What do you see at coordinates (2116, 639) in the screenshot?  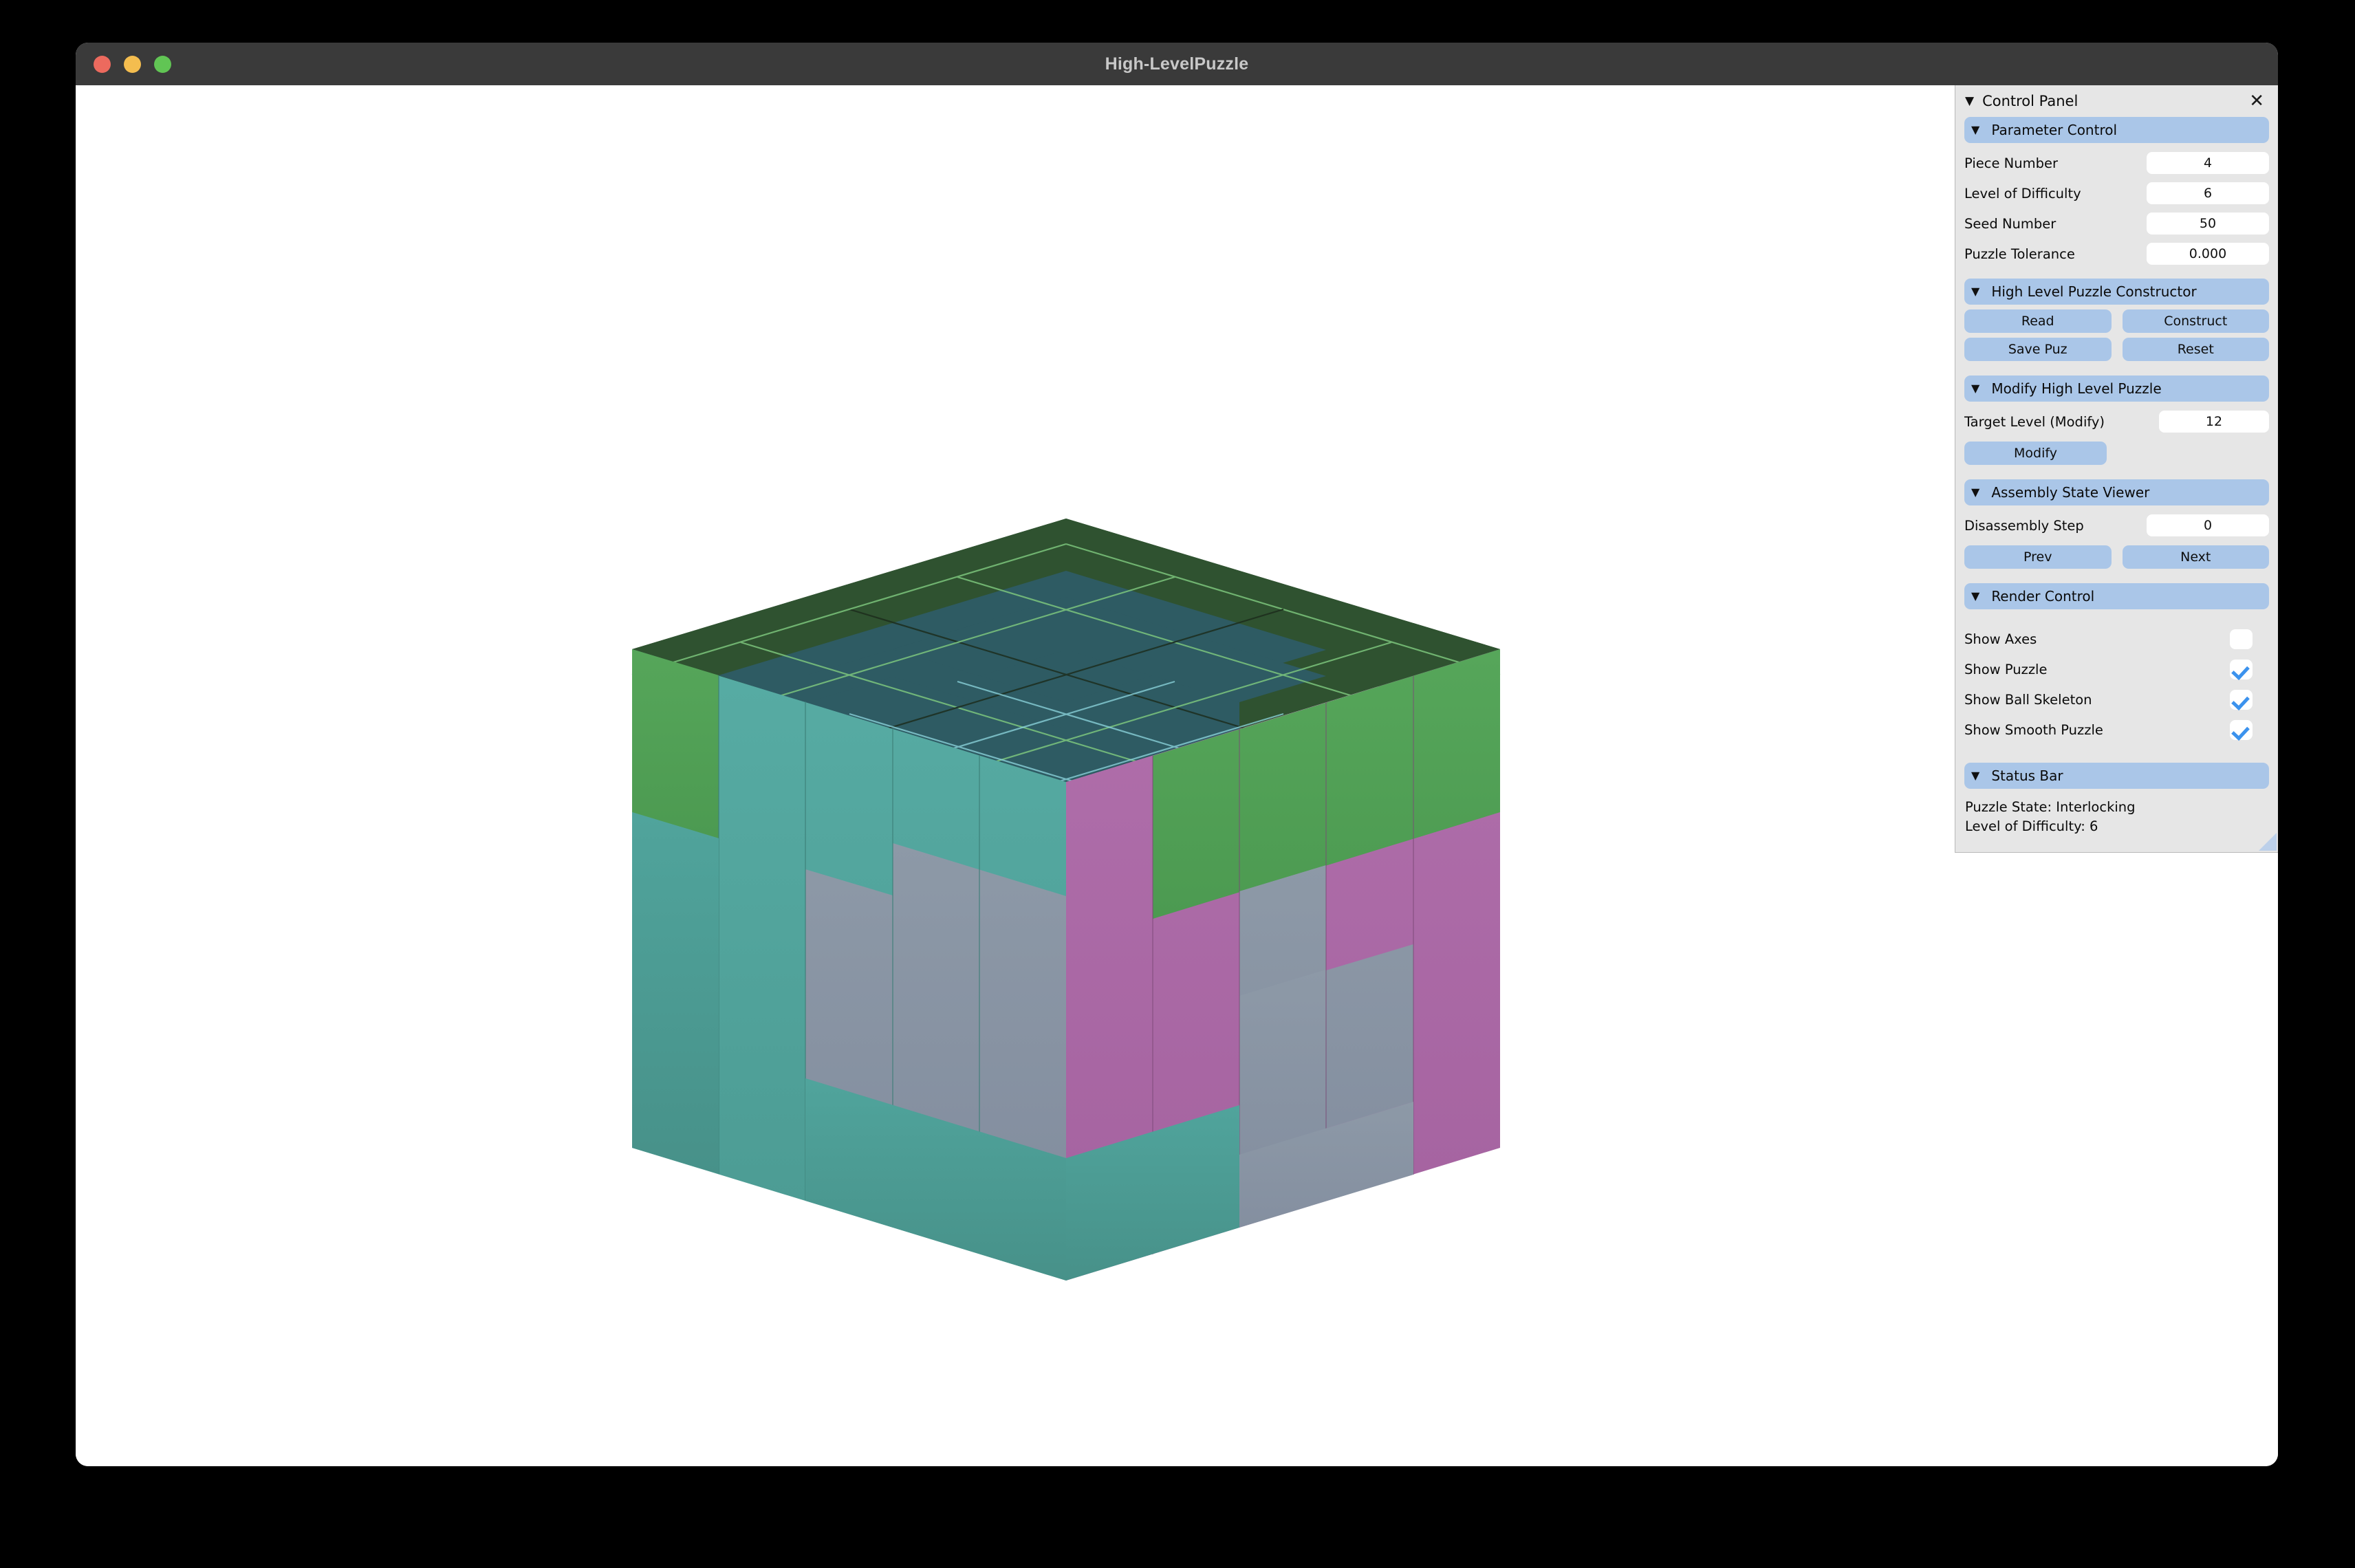 I see `checkbox-row-show-axes: Show Axes` at bounding box center [2116, 639].